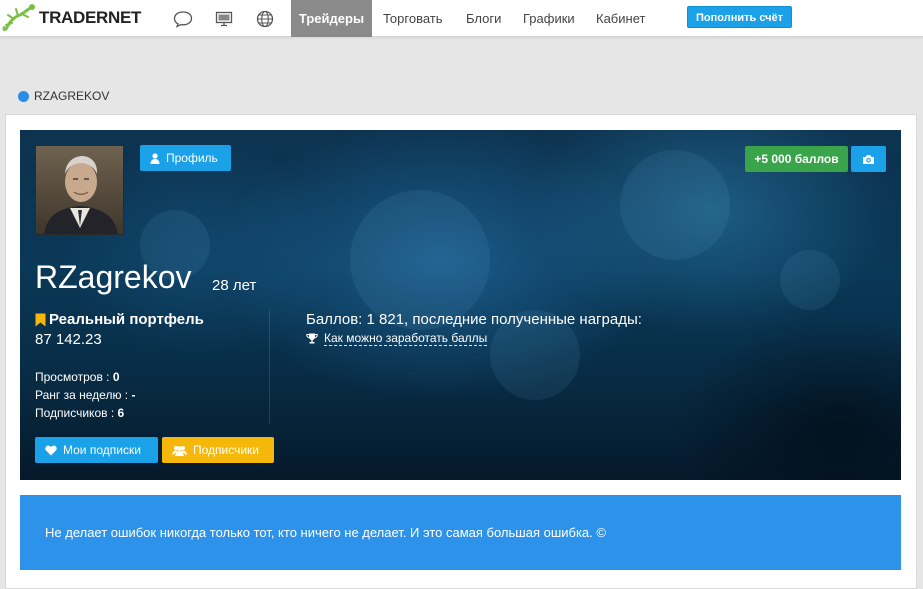 The height and width of the screenshot is (589, 923). Describe the element at coordinates (85, 395) in the screenshot. I see `stat-rank: Ранг за неделю : -` at that location.